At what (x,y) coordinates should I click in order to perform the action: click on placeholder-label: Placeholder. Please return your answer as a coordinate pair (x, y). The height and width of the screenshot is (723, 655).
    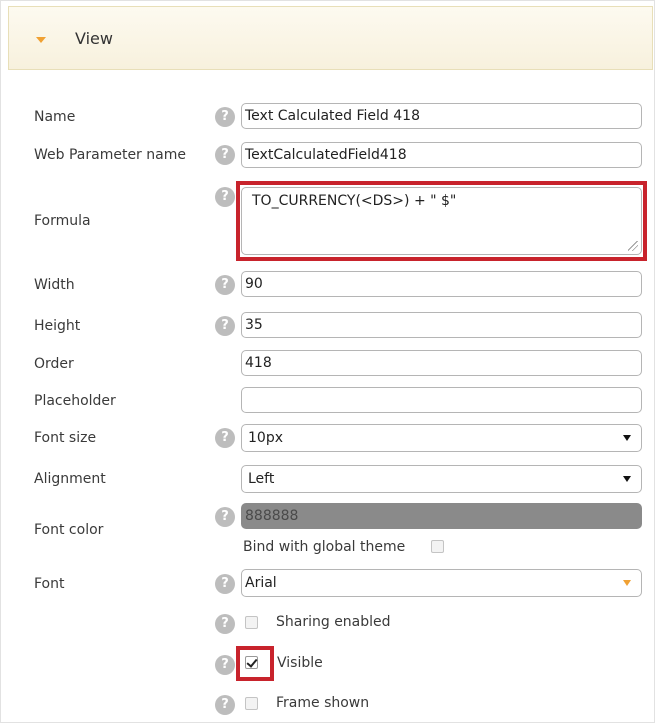
    Looking at the image, I should click on (75, 401).